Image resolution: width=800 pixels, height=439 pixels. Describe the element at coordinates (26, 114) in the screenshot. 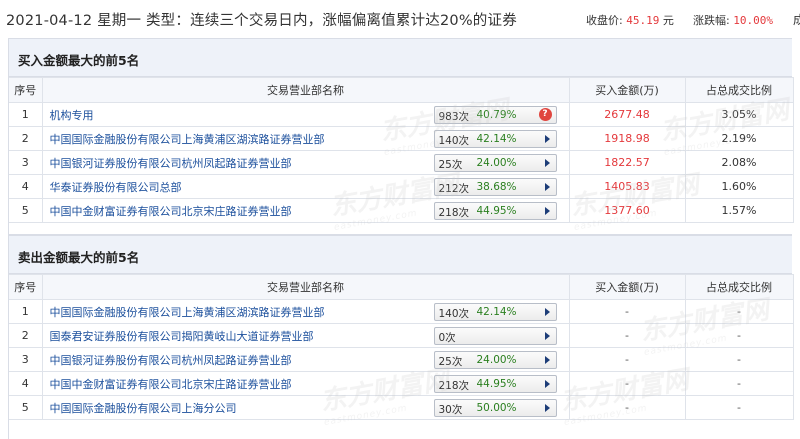

I see `row-index: 1` at that location.